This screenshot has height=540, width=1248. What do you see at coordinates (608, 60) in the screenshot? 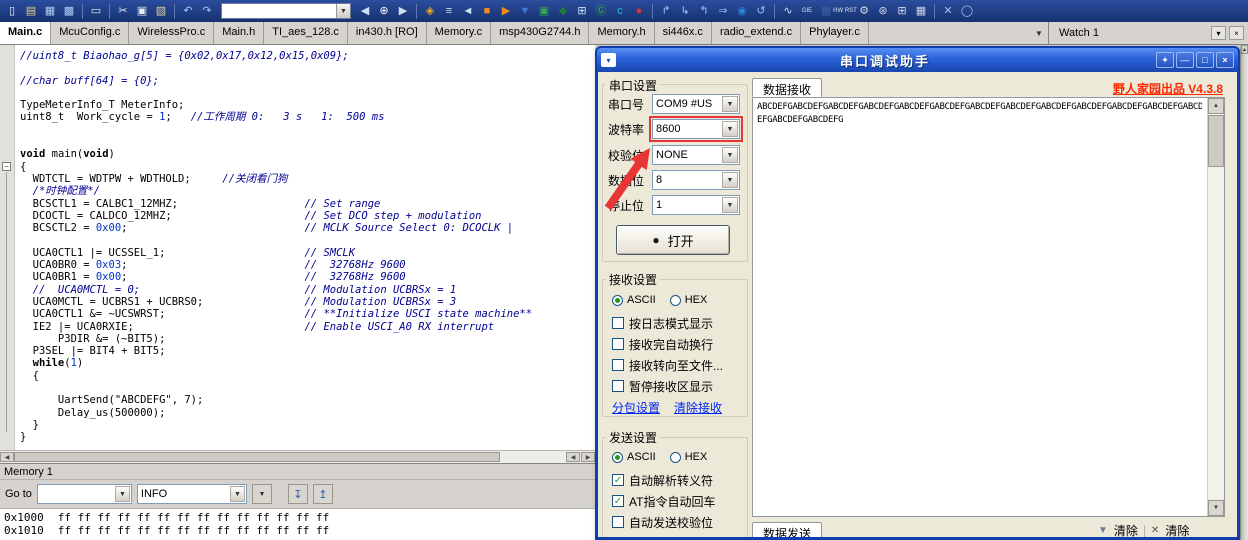
I see `app-menu-icon: ▾` at bounding box center [608, 60].